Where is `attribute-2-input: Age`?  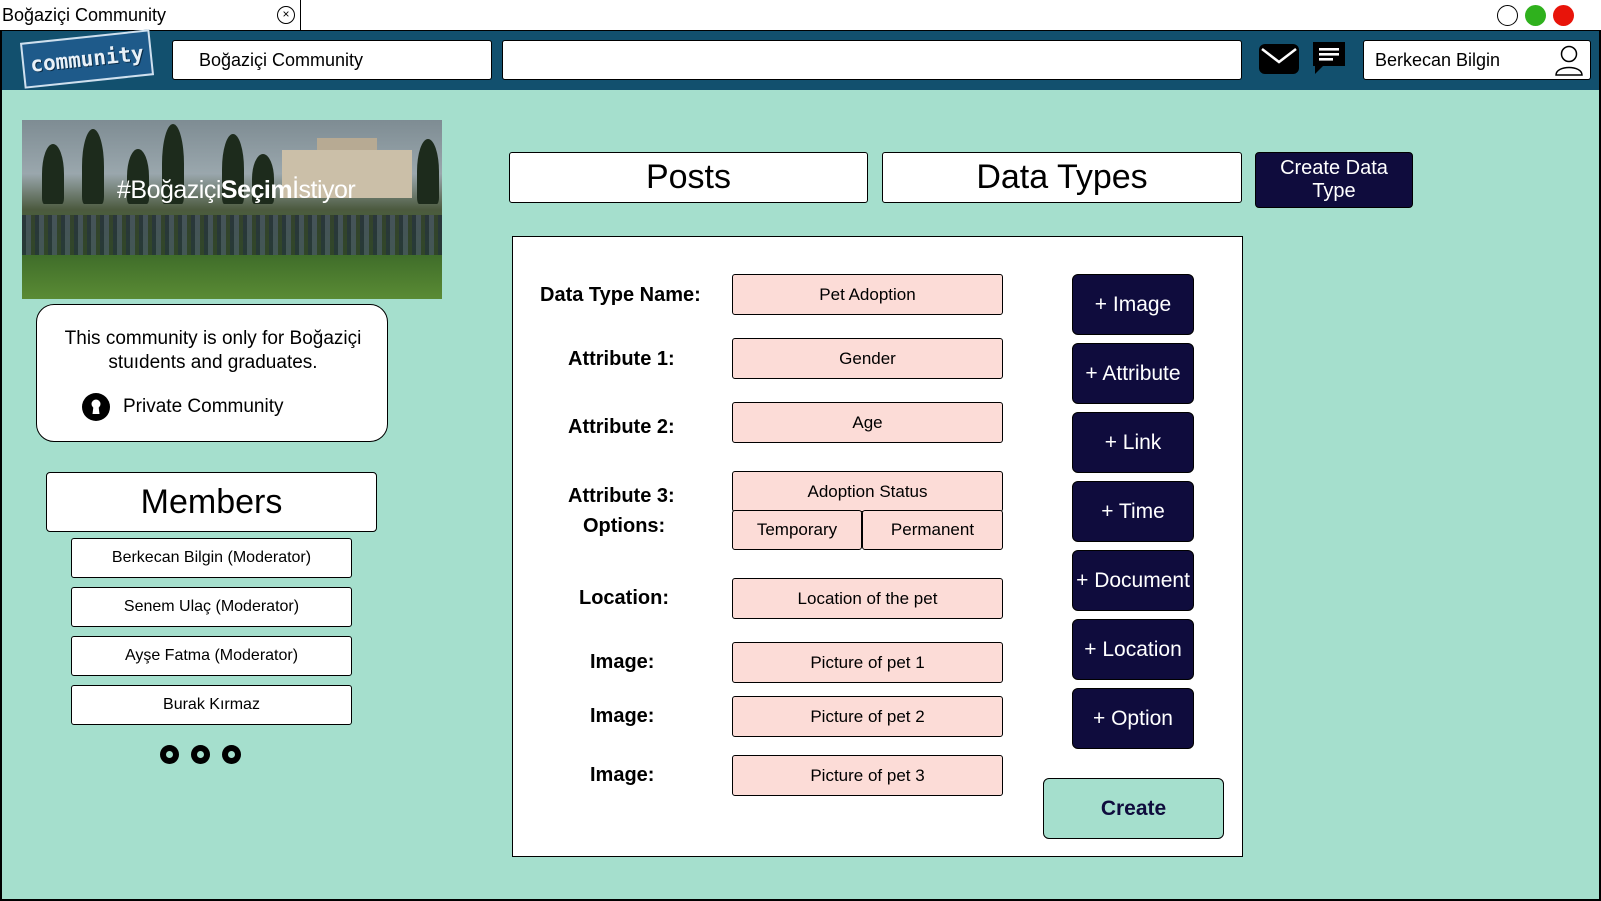 attribute-2-input: Age is located at coordinates (867, 422).